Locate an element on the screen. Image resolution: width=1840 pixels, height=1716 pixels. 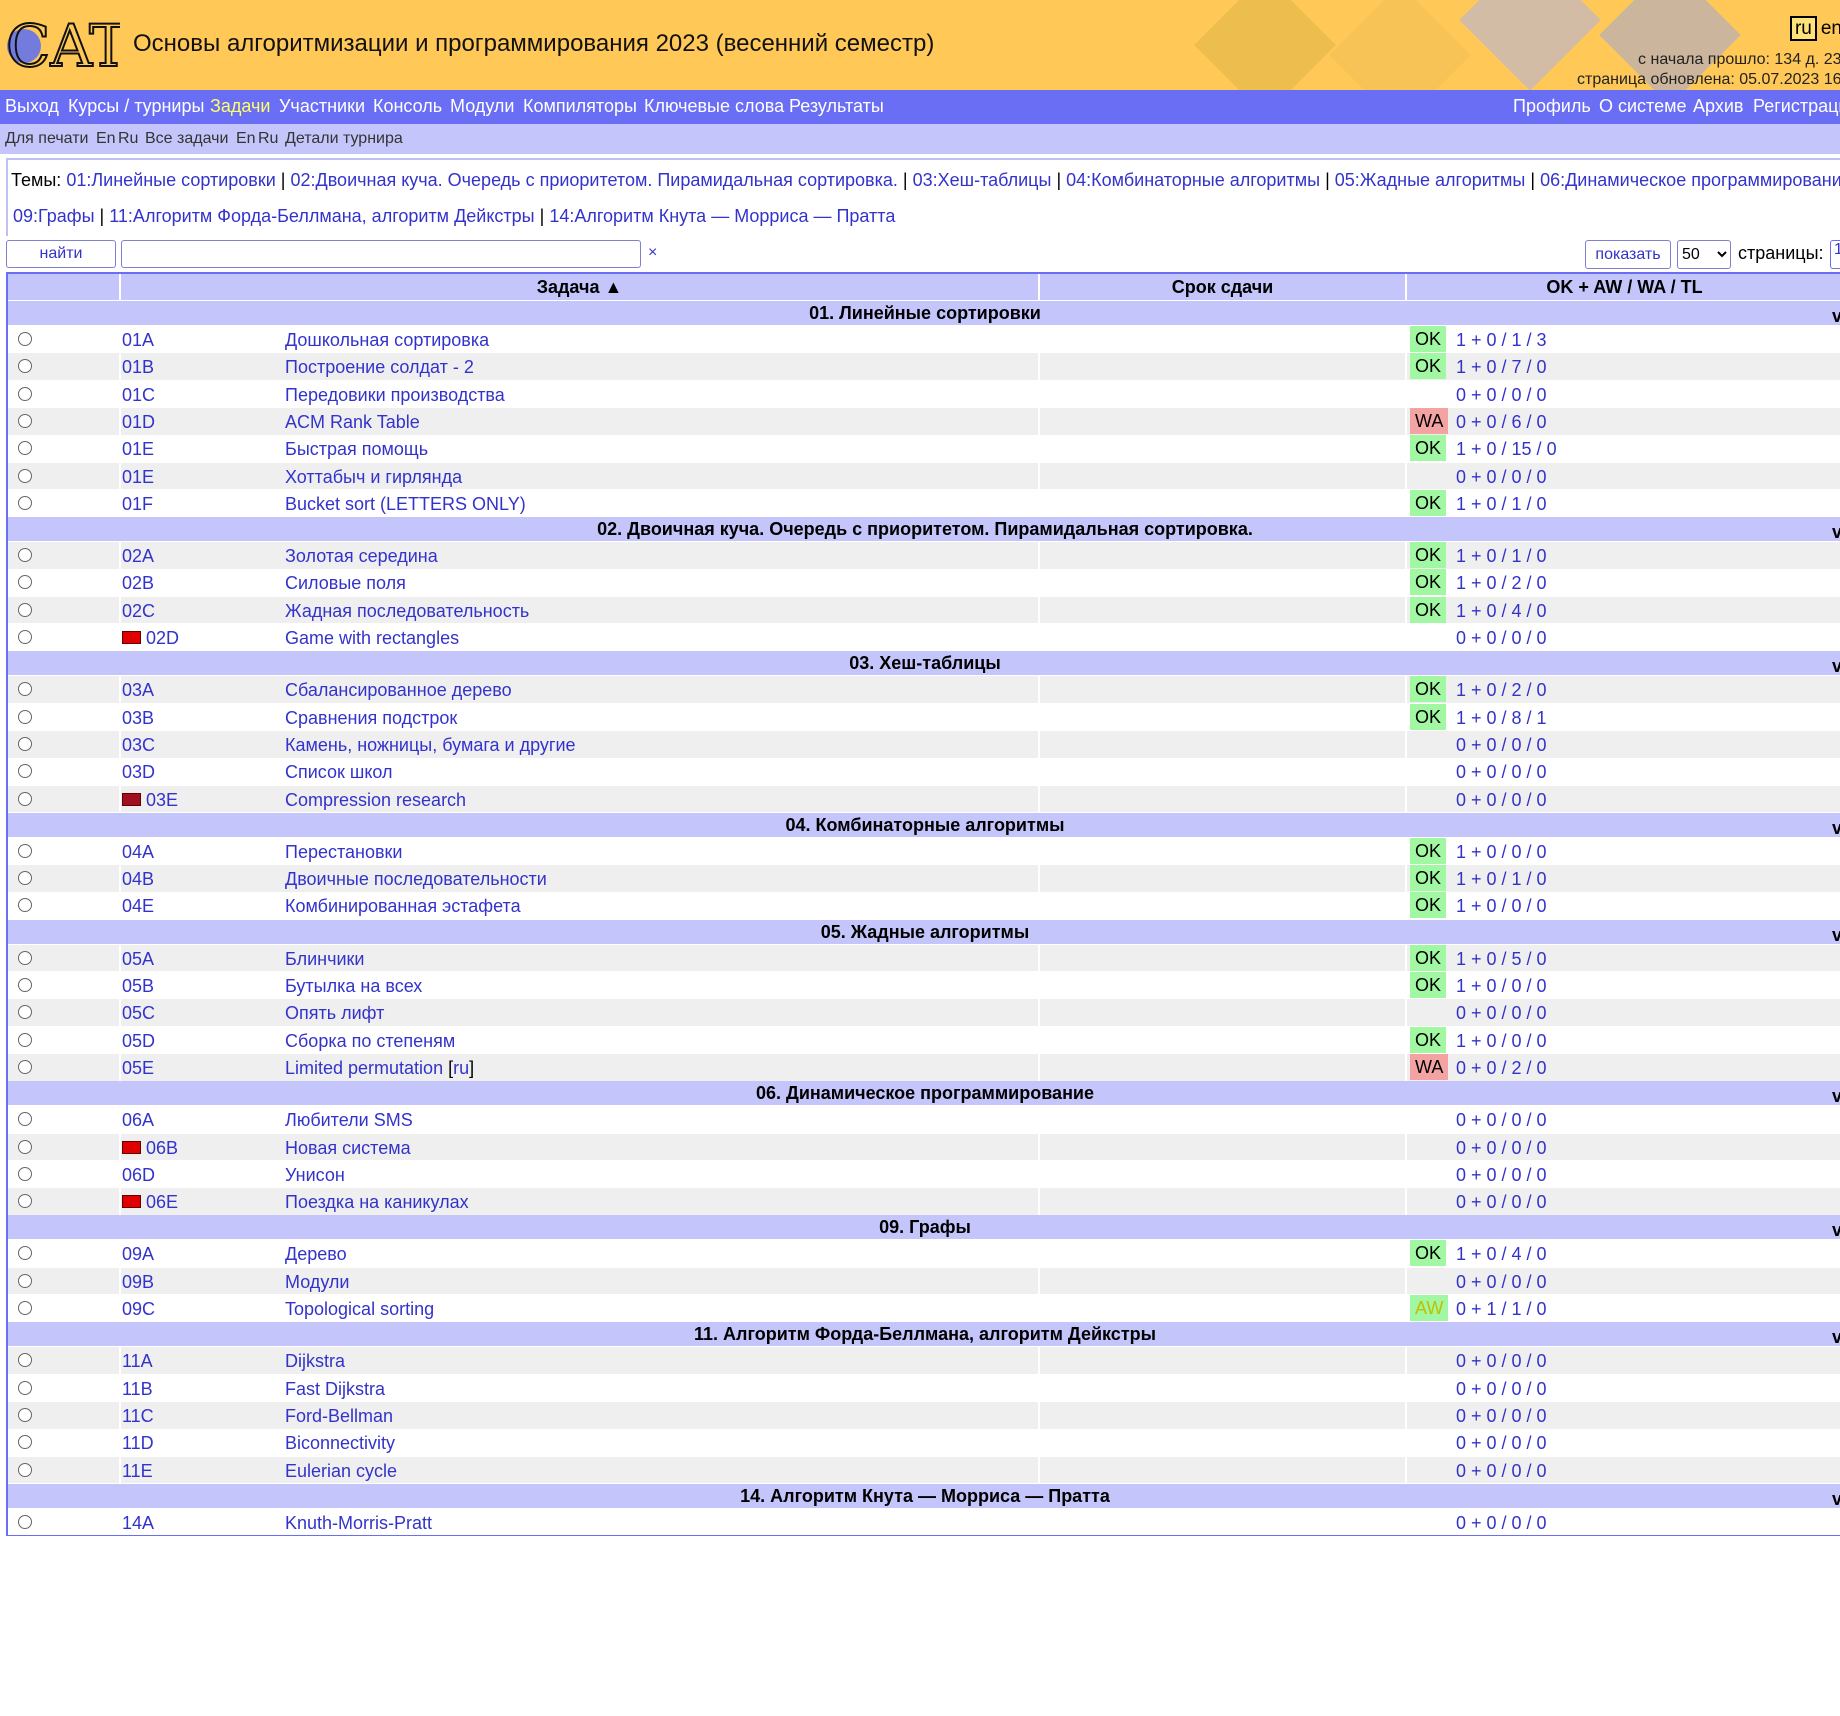
problem-name-link: Fast Dijkstra is located at coordinates (335, 1389).